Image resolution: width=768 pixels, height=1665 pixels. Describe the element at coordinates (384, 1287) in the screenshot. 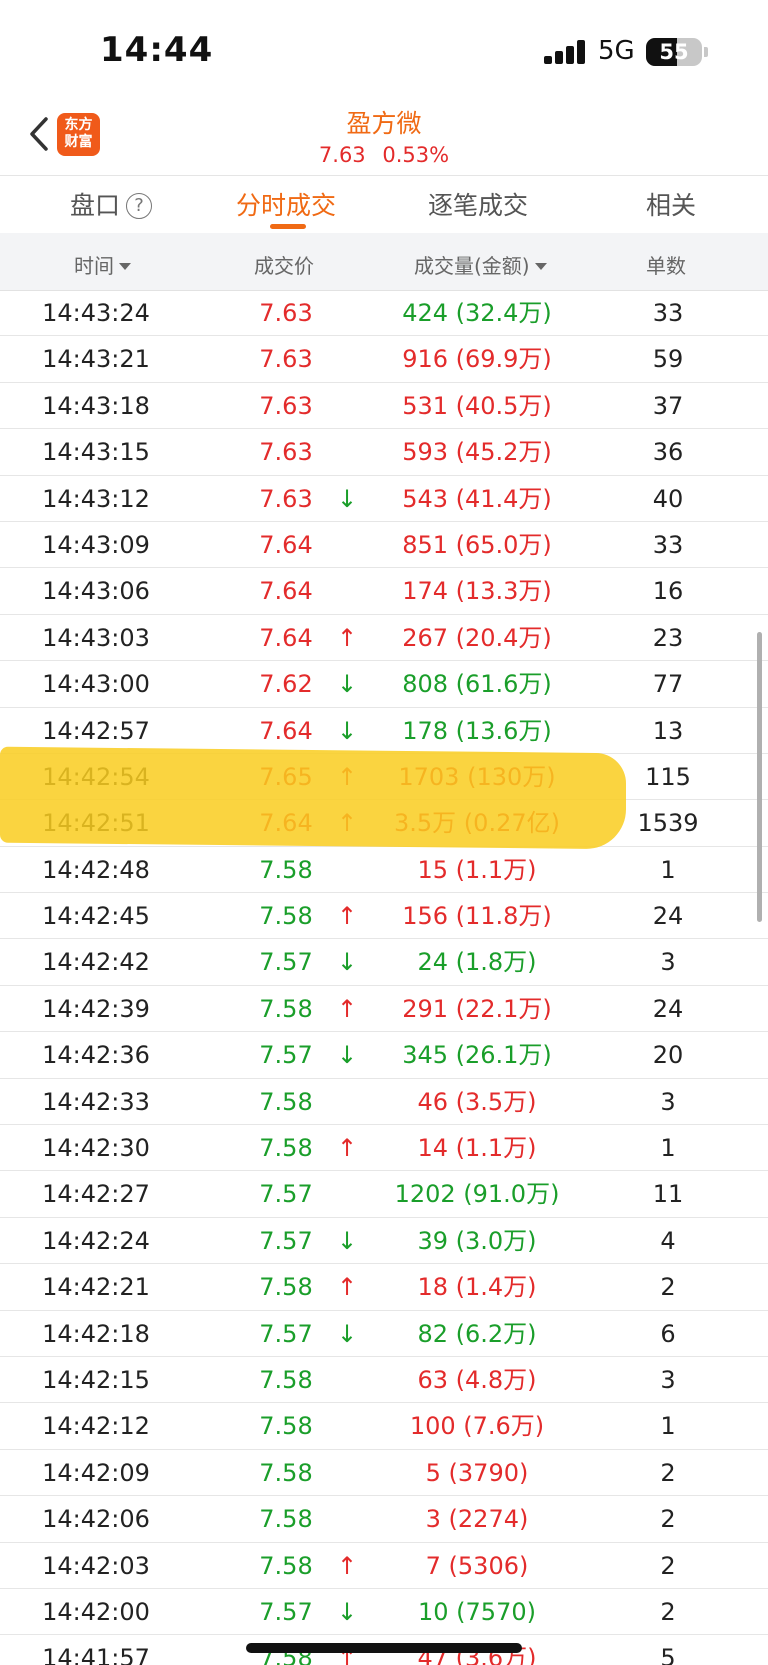

I see `table-row: 14:42:21 7.58 ↑ 18 (1.4万) 2` at that location.